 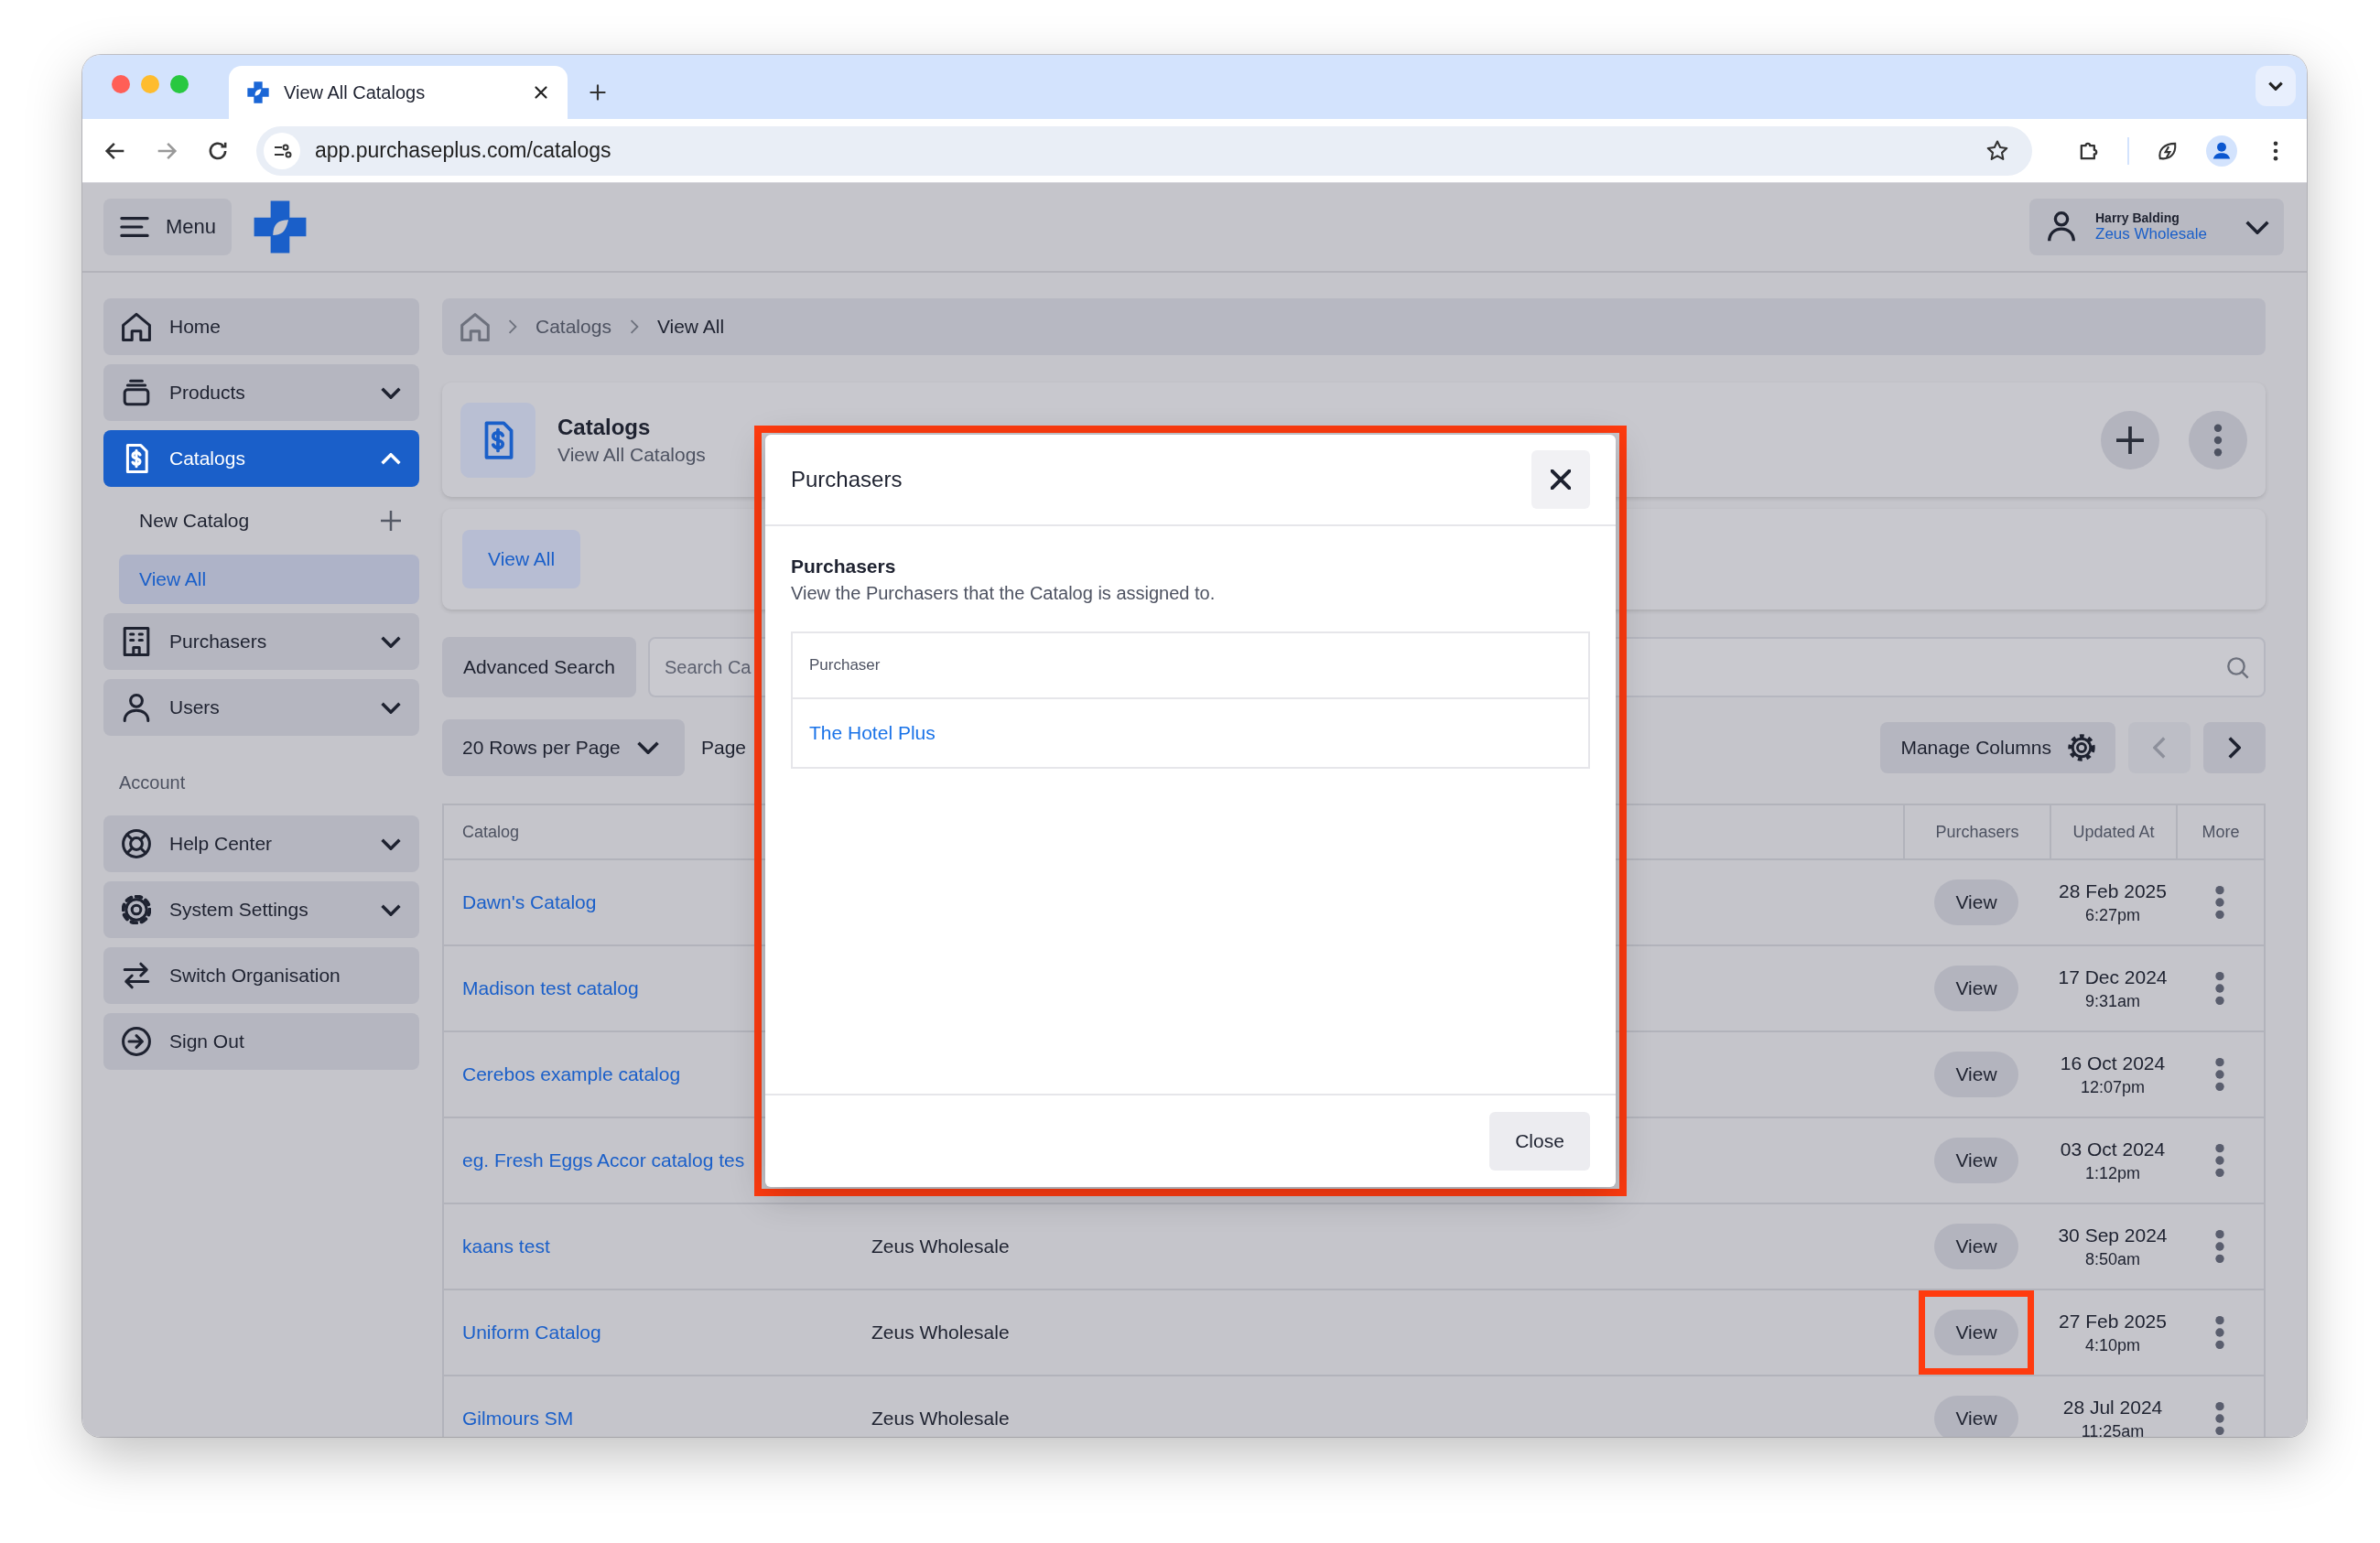 What do you see at coordinates (136, 641) in the screenshot?
I see `building-icon` at bounding box center [136, 641].